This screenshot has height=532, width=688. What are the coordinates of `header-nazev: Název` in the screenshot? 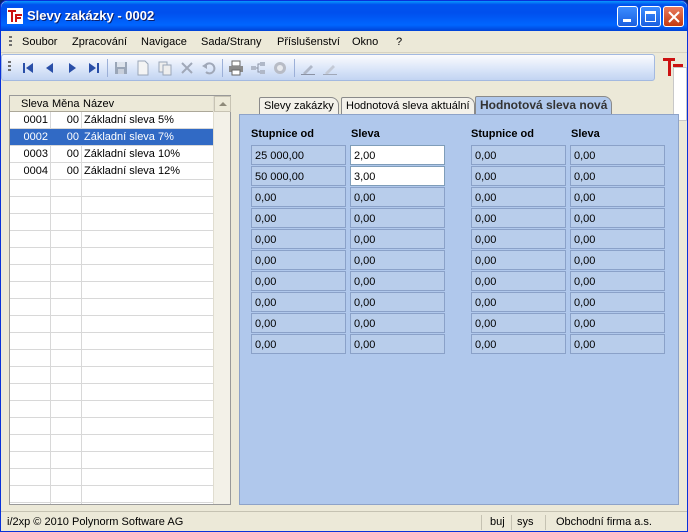 It's located at (98, 104).